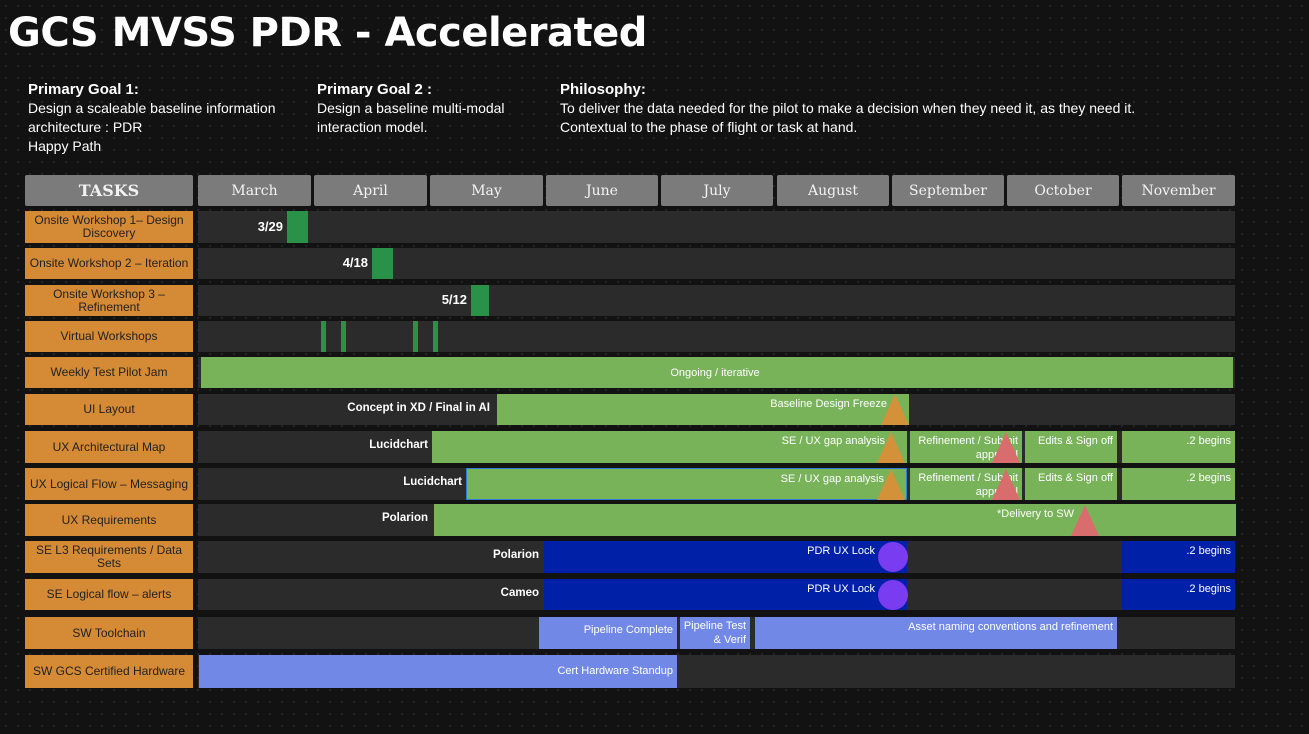 The width and height of the screenshot is (1309, 734). Describe the element at coordinates (948, 190) in the screenshot. I see `month-header-september: September` at that location.